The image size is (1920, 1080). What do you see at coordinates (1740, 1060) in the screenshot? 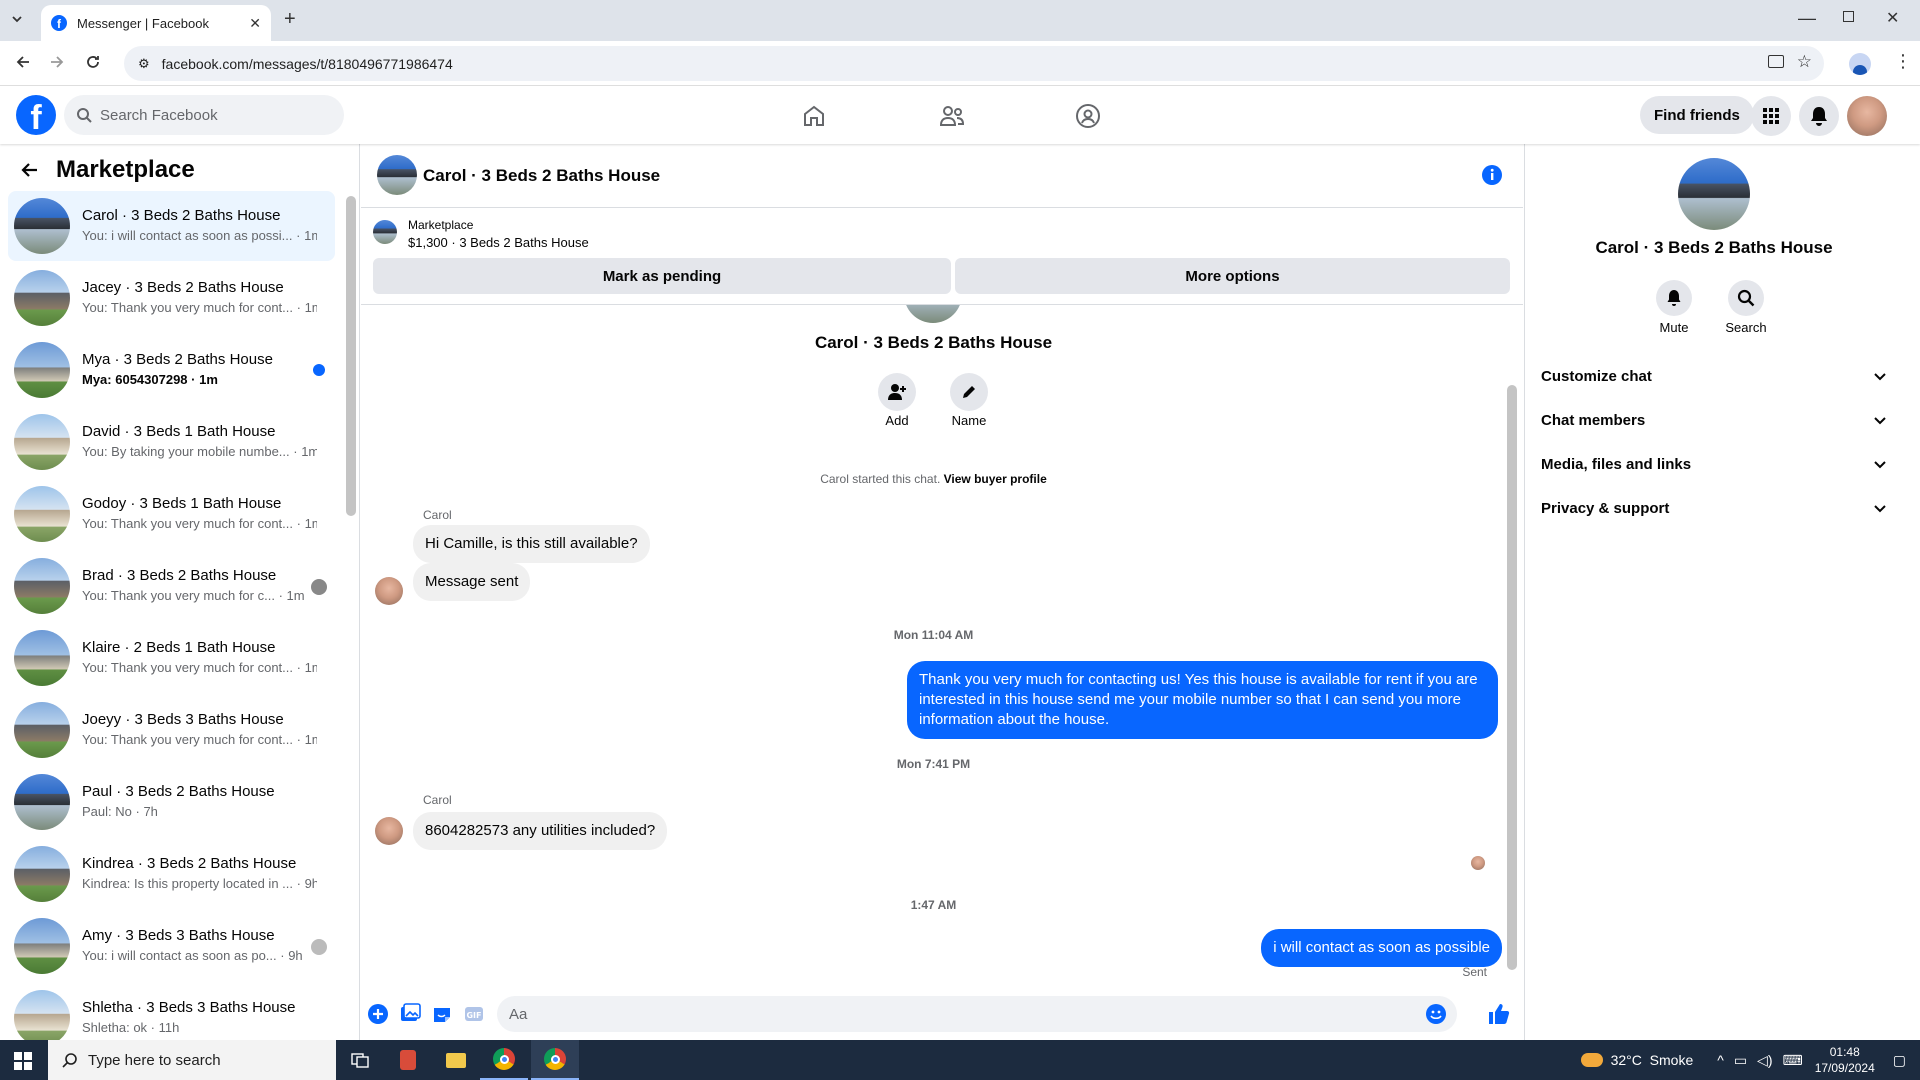
I see `network-icon: ▭` at bounding box center [1740, 1060].